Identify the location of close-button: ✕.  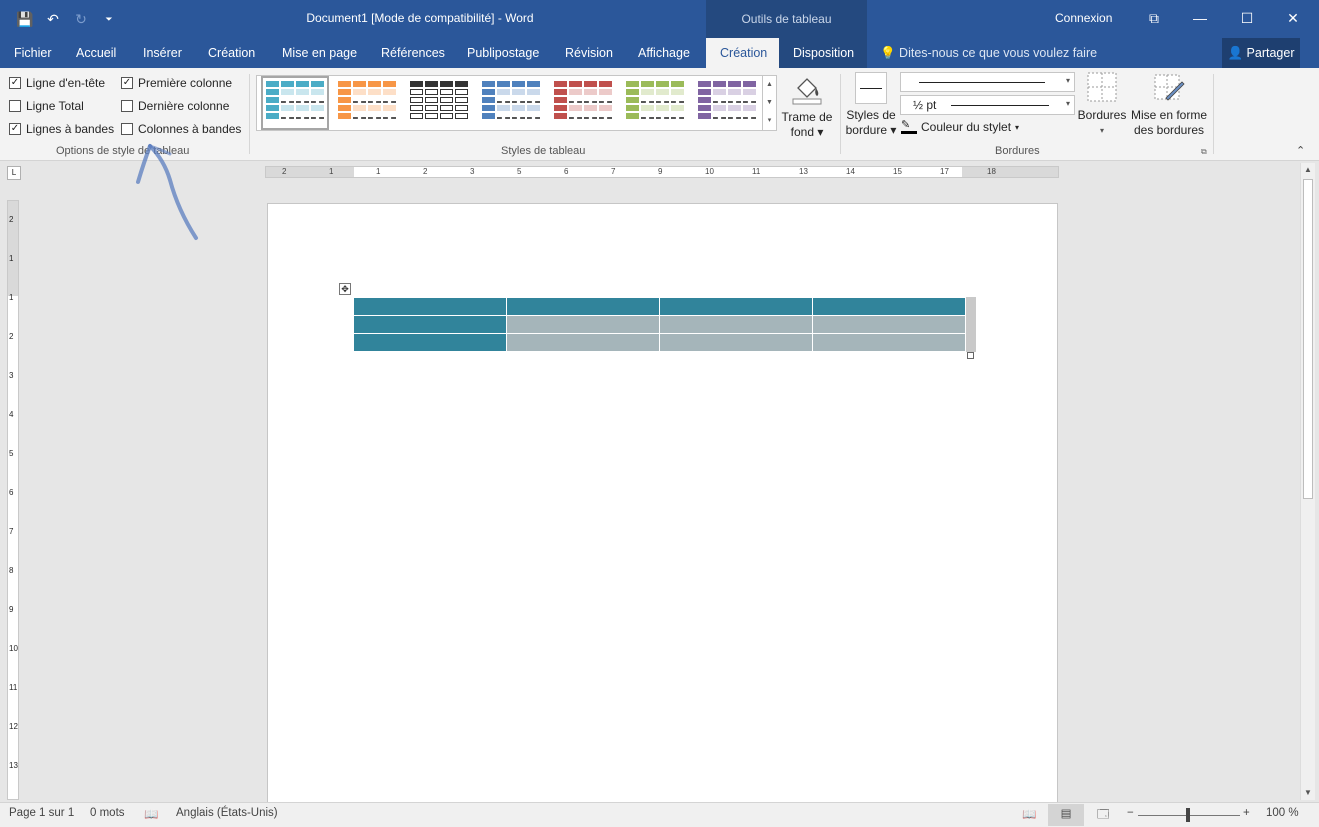
(1293, 18).